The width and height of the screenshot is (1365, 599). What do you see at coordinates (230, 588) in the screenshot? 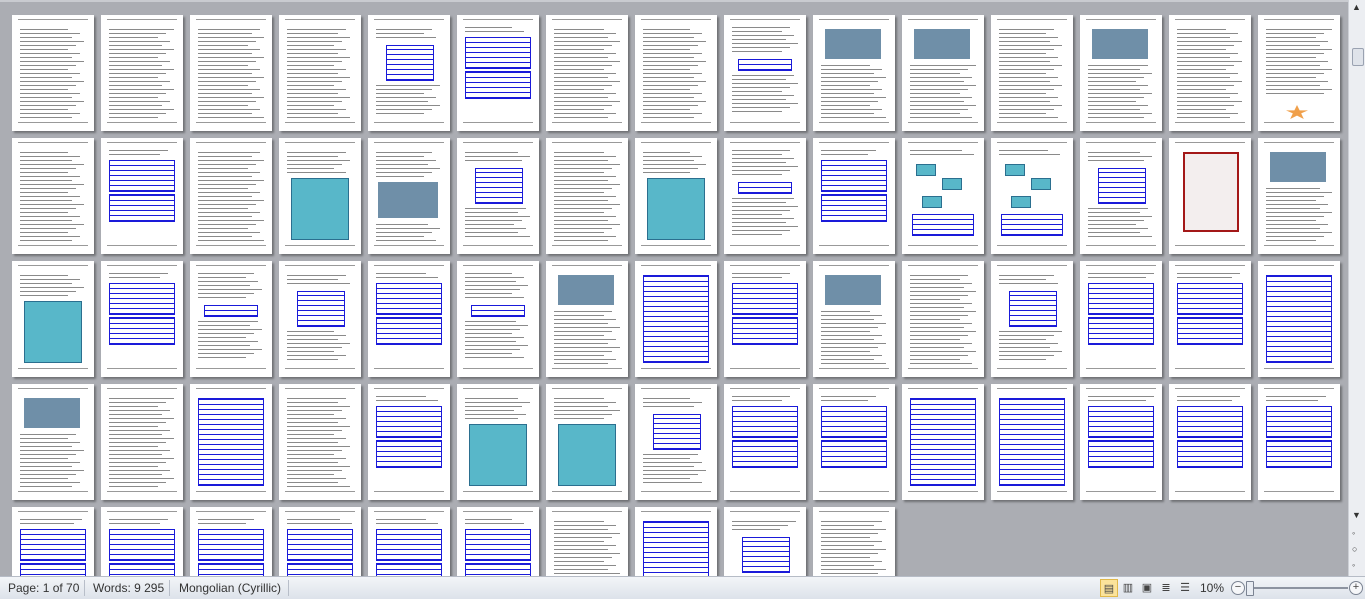
I see `language-indicator: Mongolian (Cyrillic)` at bounding box center [230, 588].